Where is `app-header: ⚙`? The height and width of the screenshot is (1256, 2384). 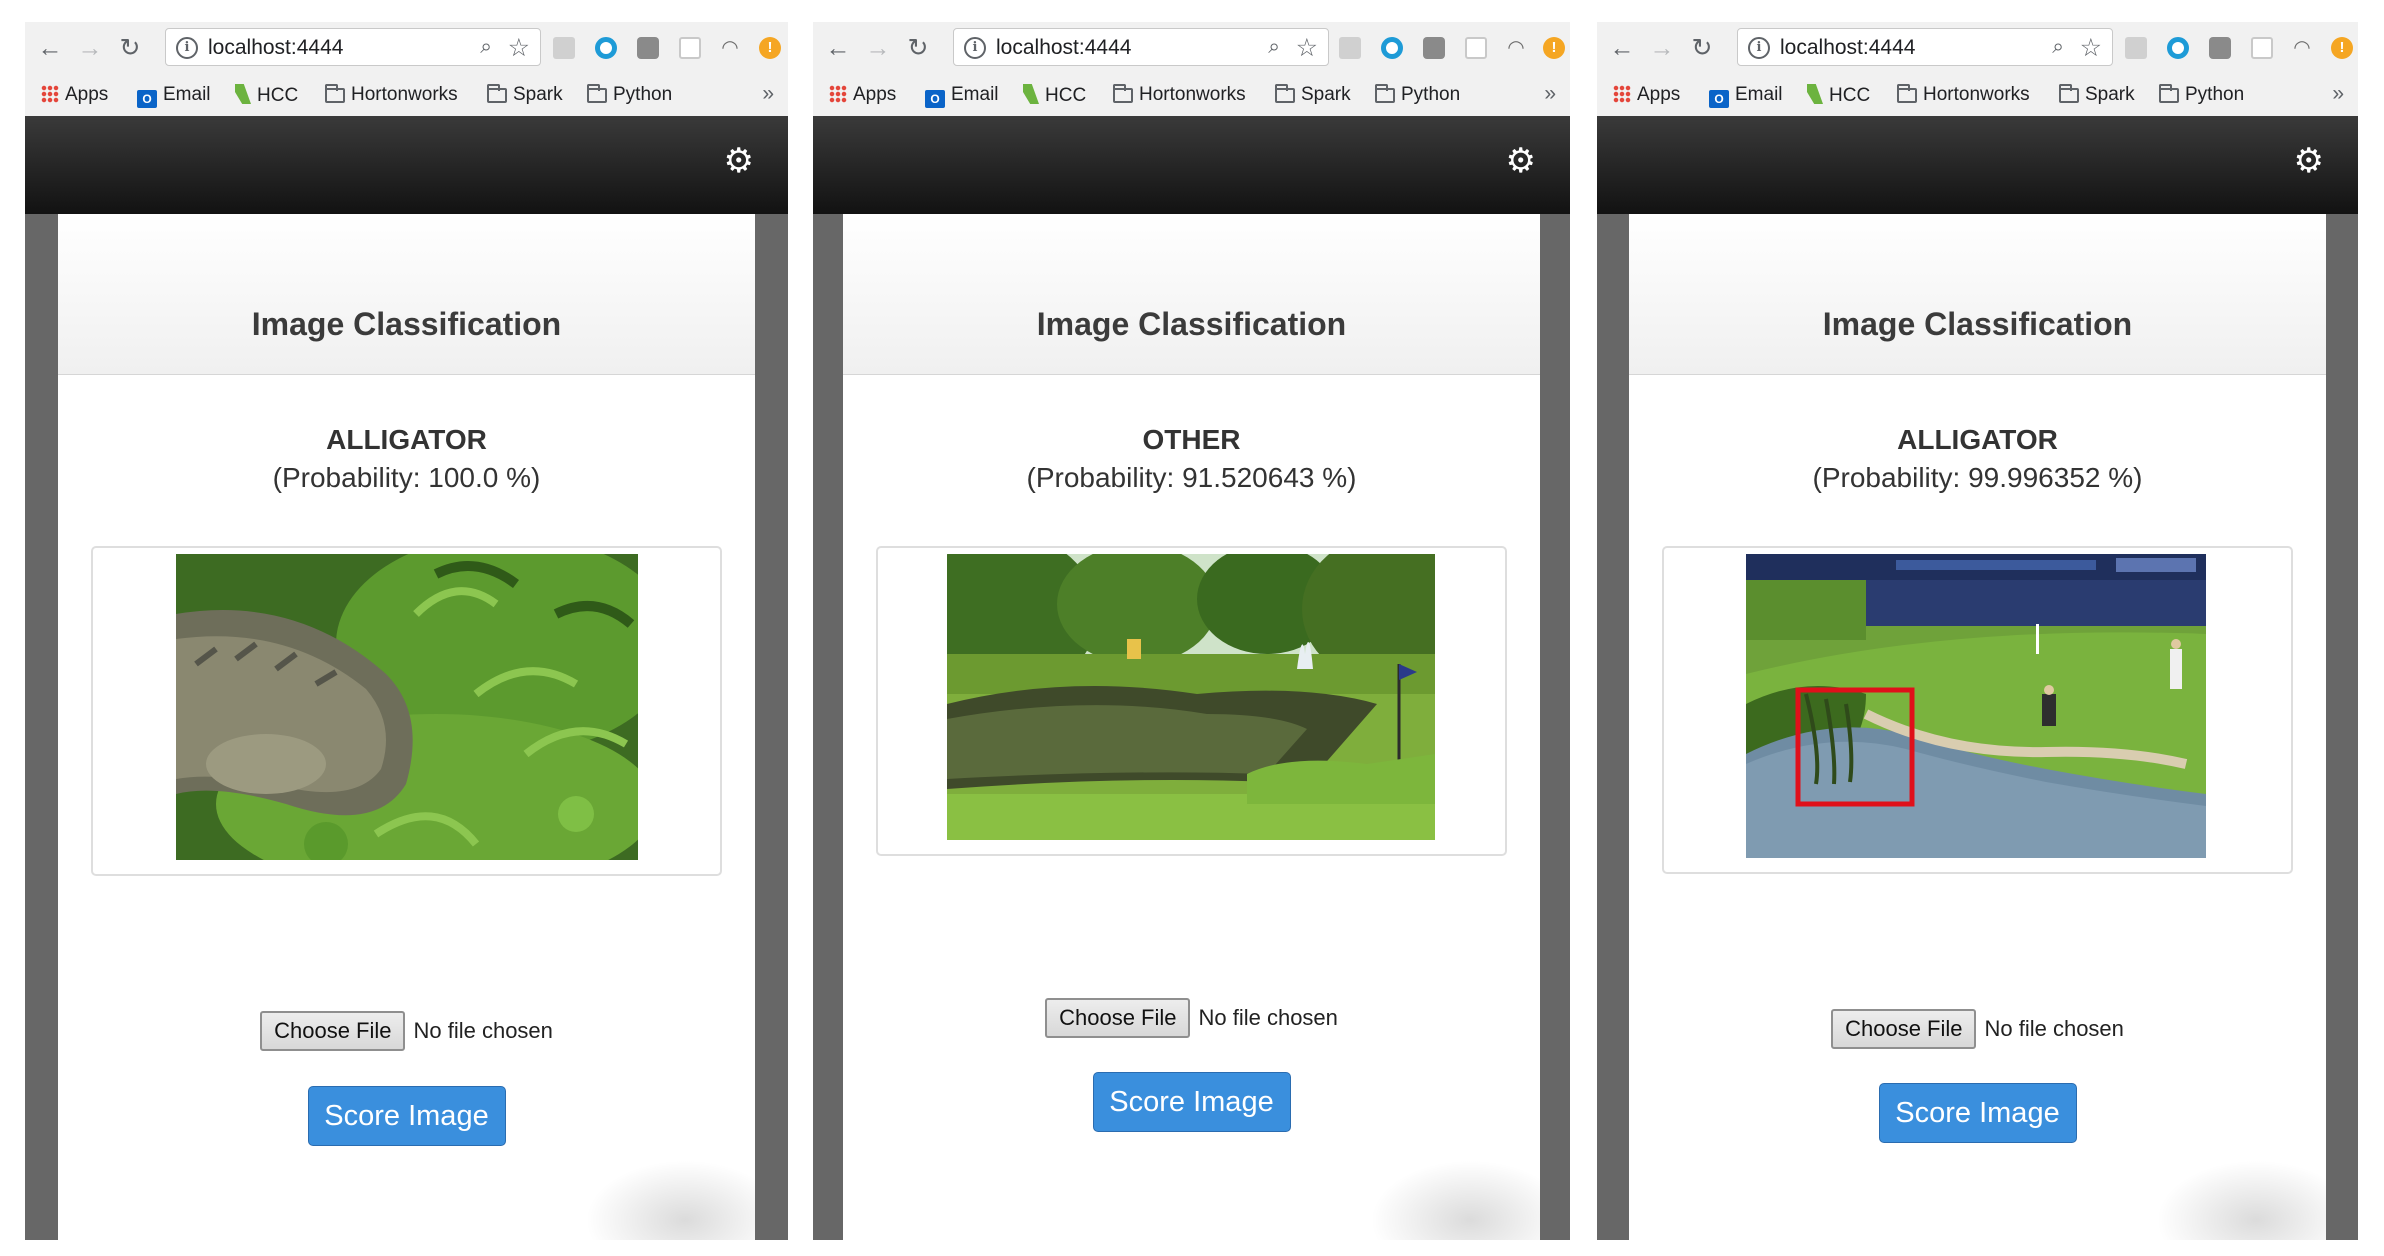 app-header: ⚙ is located at coordinates (406, 165).